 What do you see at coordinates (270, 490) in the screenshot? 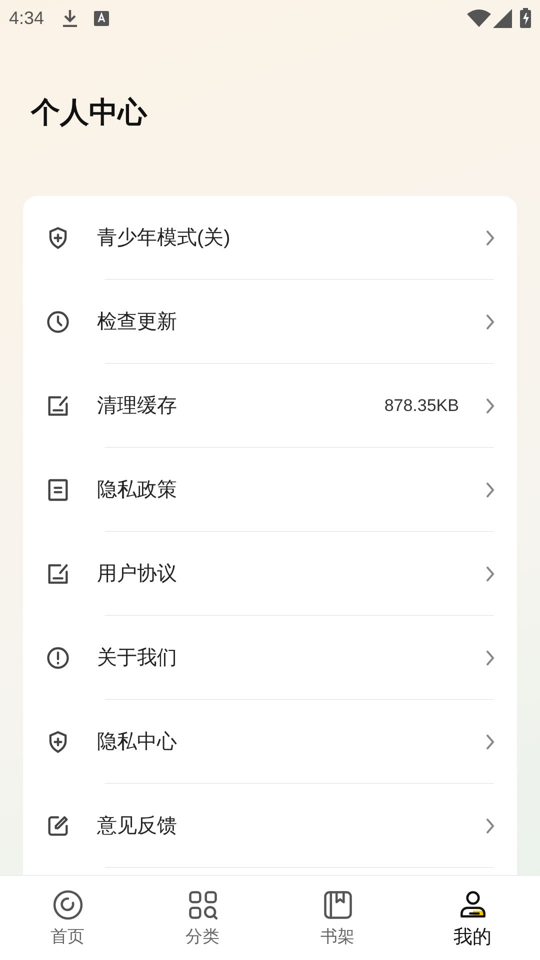
I see `menu-item: 隐私政策` at bounding box center [270, 490].